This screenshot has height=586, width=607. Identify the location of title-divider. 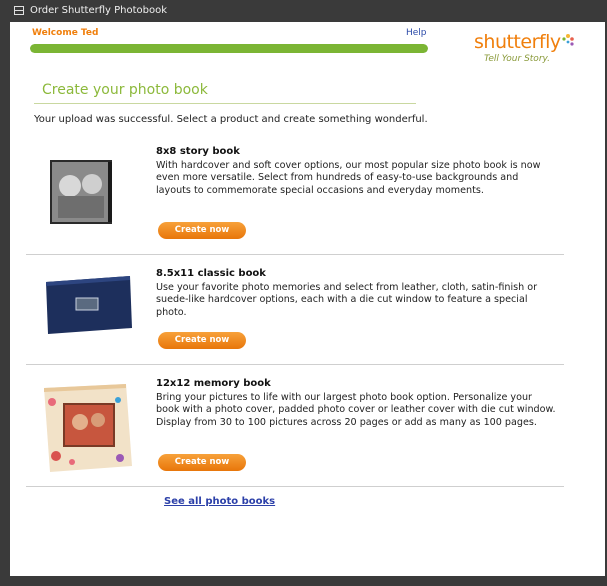
(225, 103).